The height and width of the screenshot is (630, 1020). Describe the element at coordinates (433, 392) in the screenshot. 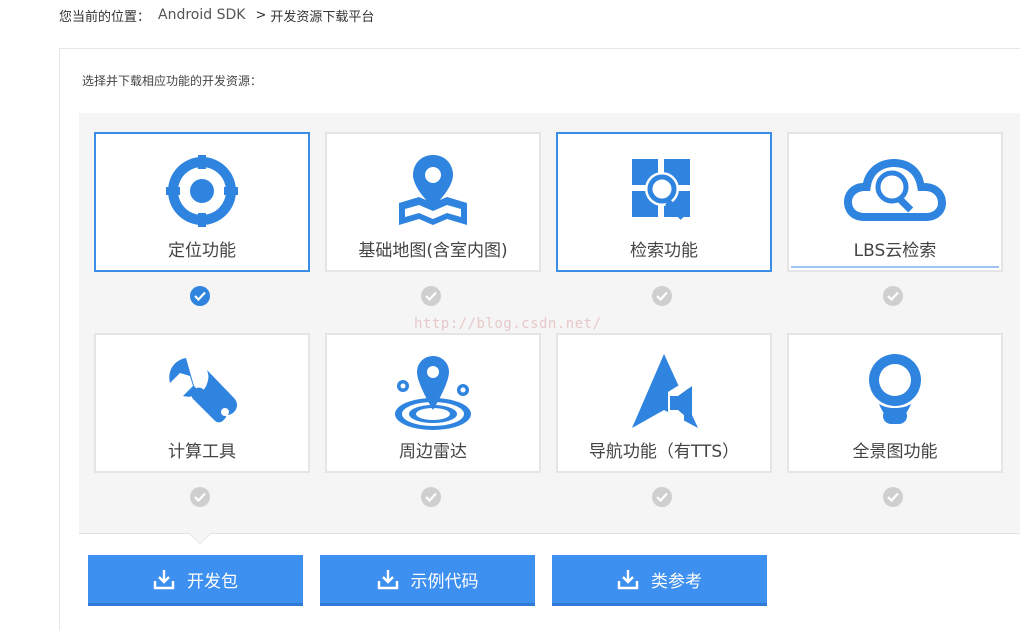

I see `radar-icon` at that location.